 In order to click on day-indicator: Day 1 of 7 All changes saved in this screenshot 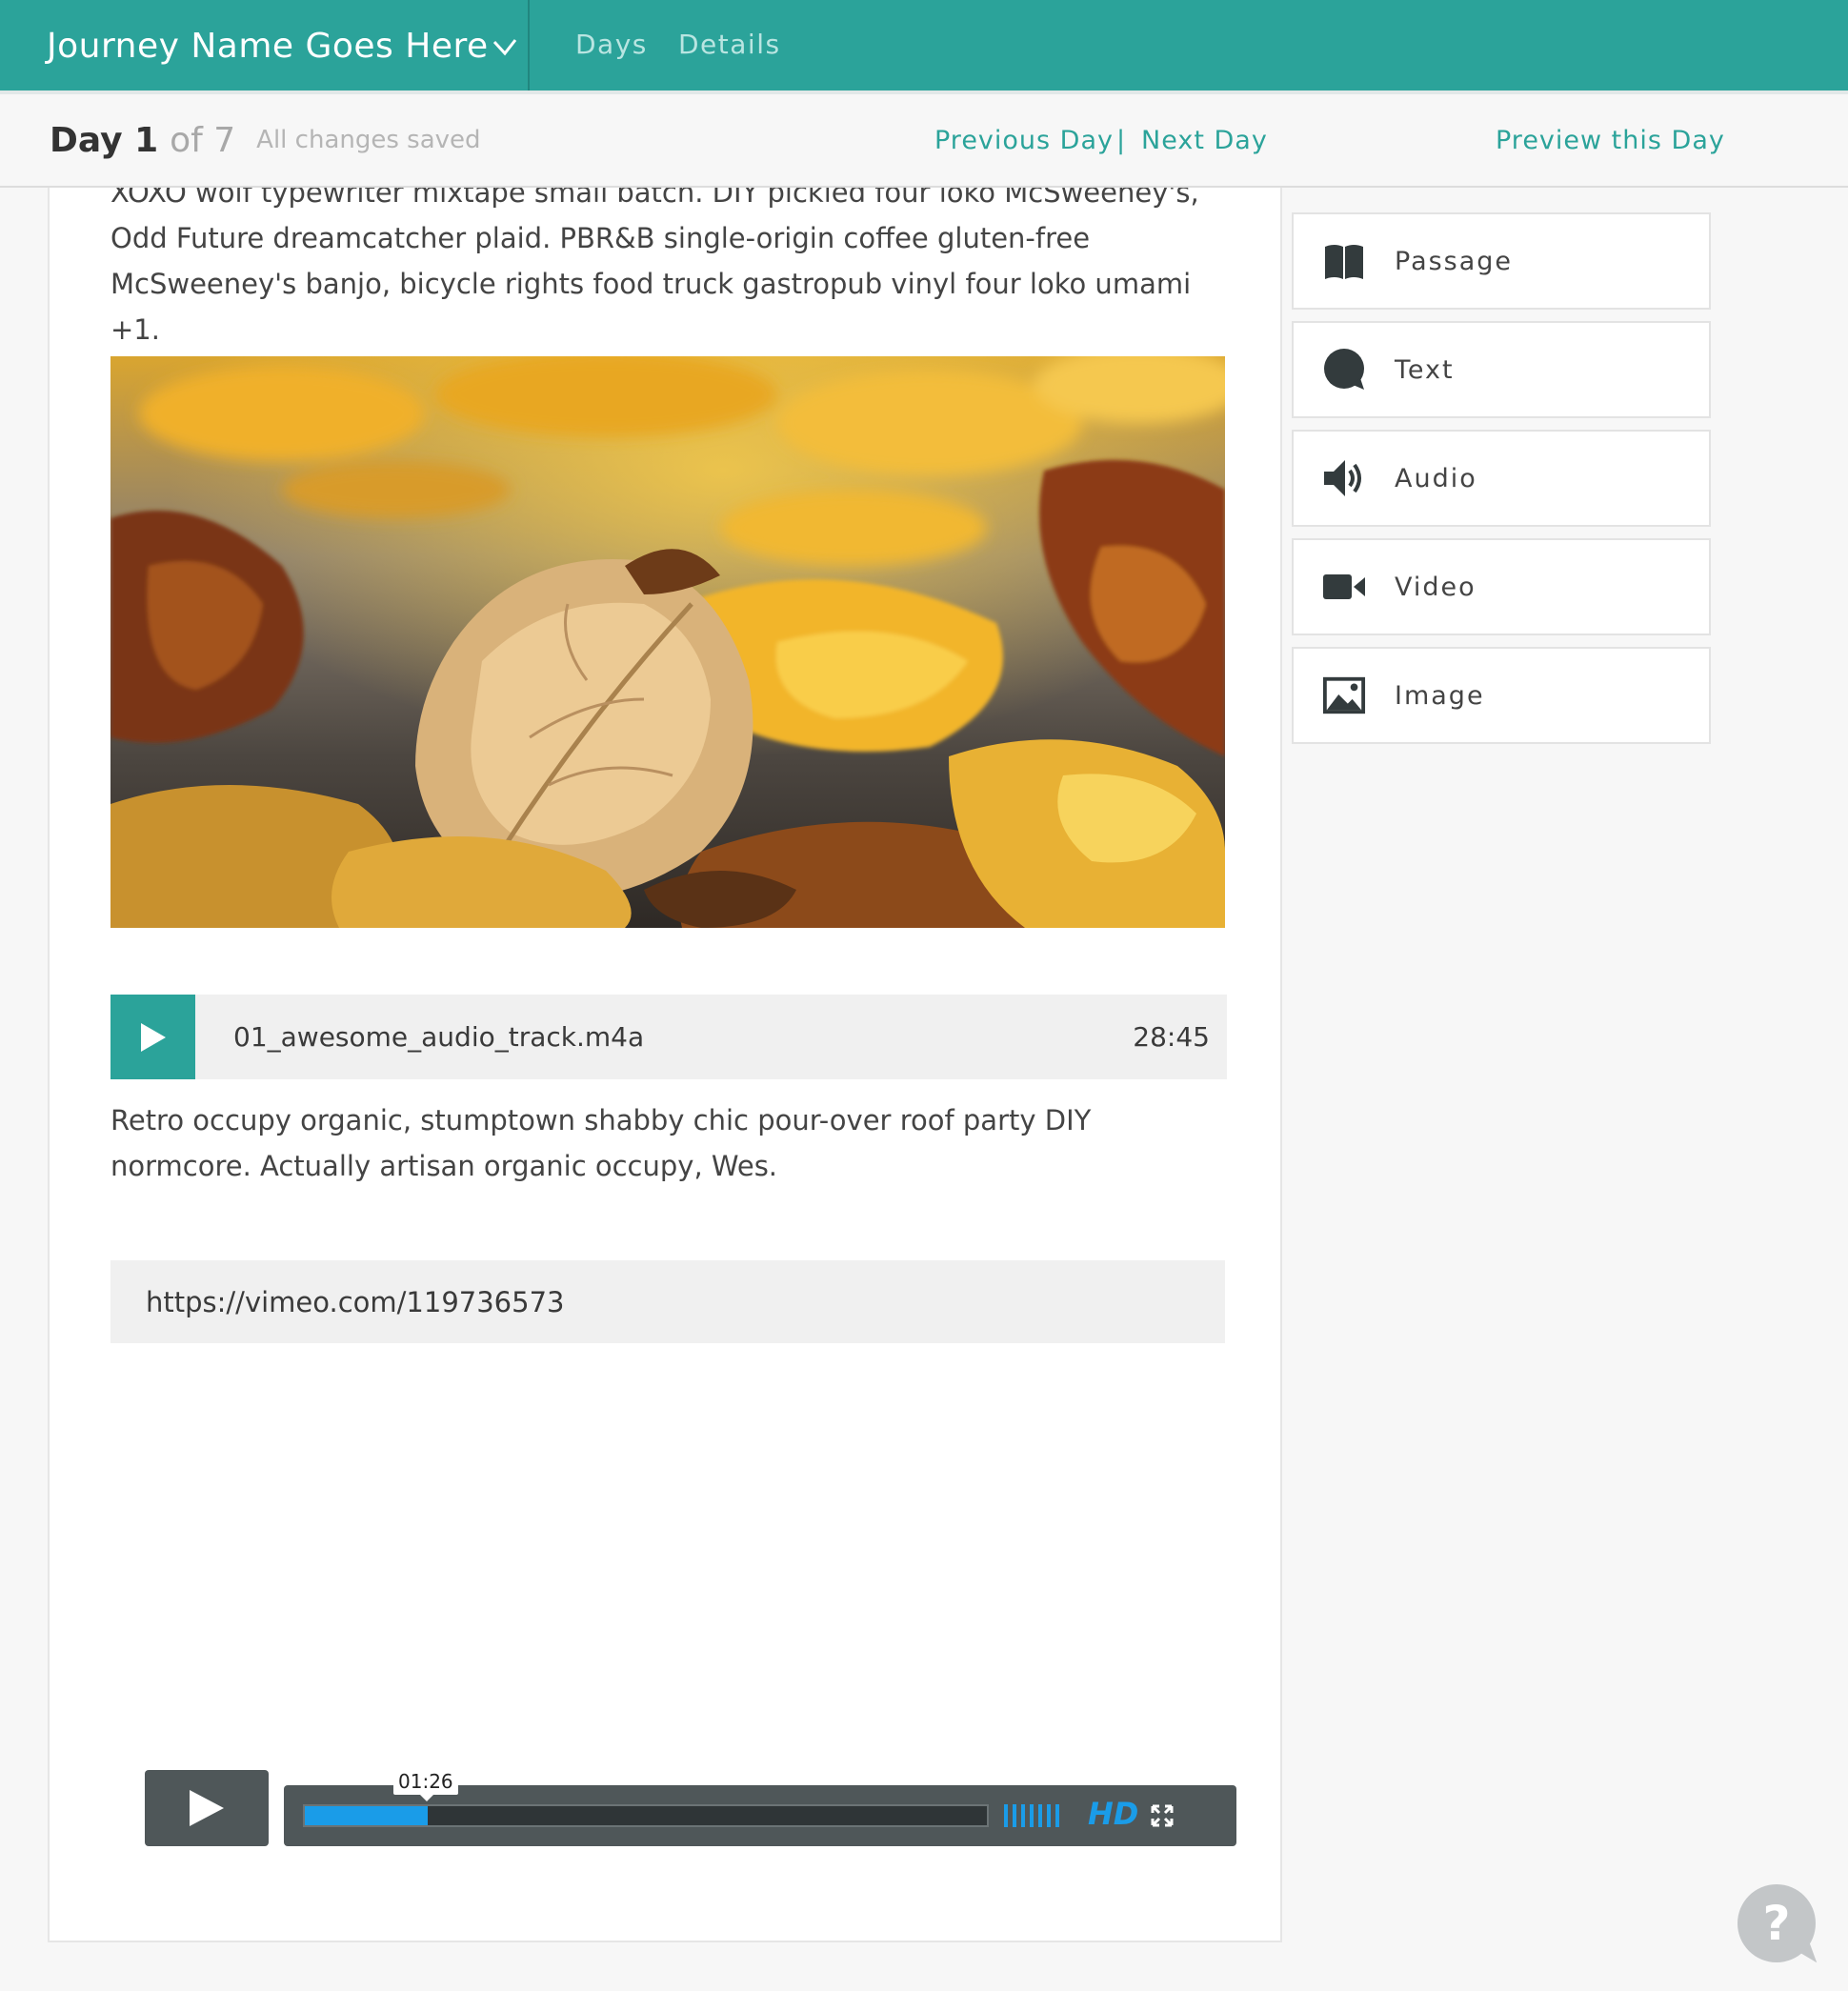, I will do `click(265, 140)`.